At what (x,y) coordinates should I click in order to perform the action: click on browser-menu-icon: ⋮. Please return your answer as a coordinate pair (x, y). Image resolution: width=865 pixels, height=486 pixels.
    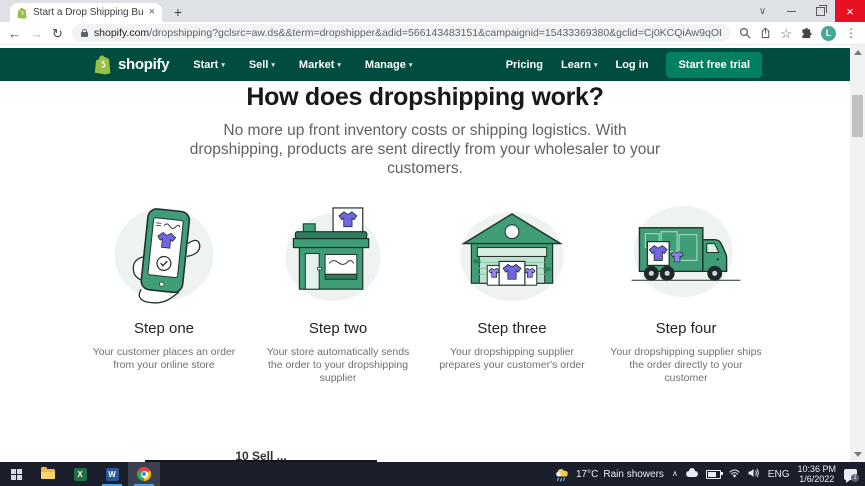
    Looking at the image, I should click on (851, 33).